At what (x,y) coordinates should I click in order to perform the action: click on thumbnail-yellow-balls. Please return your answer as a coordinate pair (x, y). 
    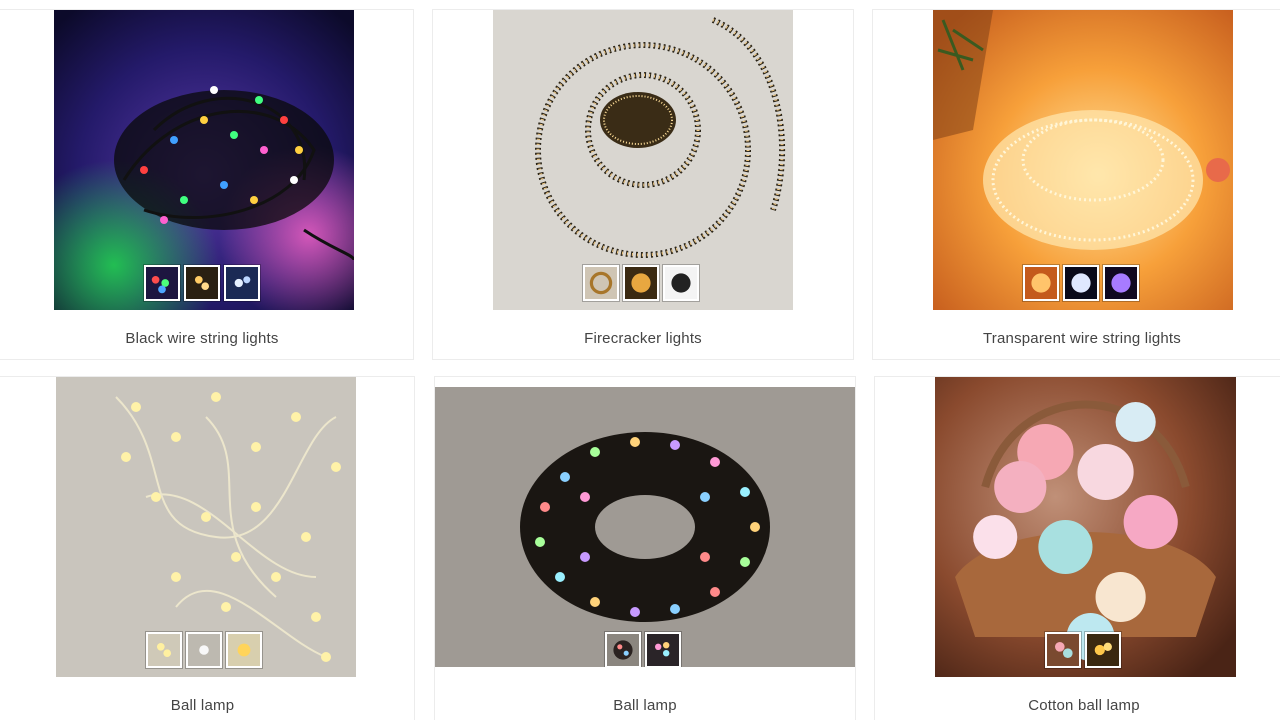
    Looking at the image, I should click on (164, 650).